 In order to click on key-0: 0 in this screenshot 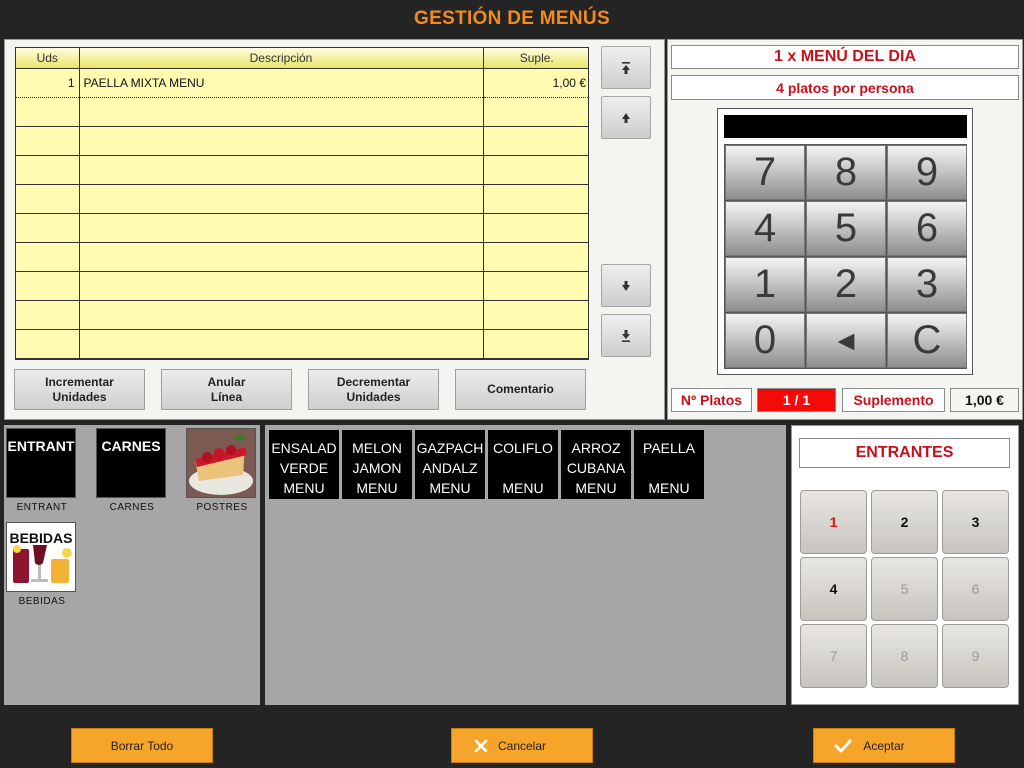, I will do `click(765, 340)`.